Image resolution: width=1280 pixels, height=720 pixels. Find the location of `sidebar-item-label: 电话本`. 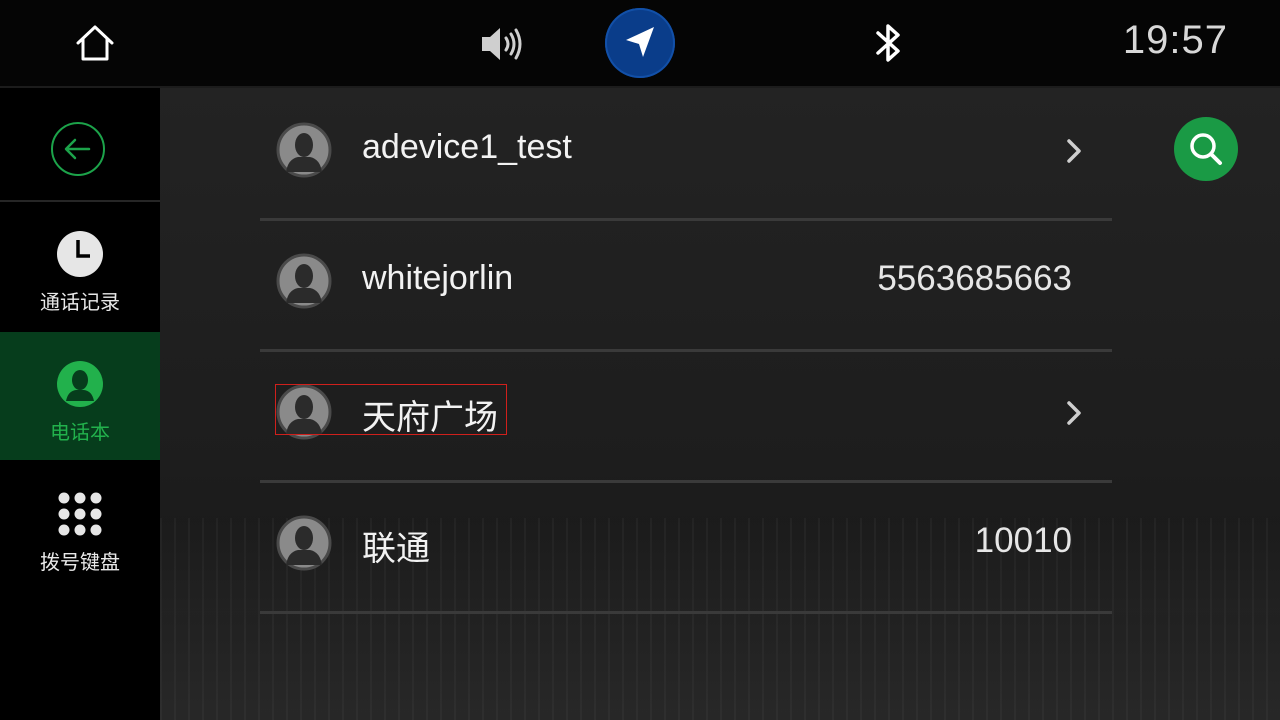

sidebar-item-label: 电话本 is located at coordinates (80, 432).